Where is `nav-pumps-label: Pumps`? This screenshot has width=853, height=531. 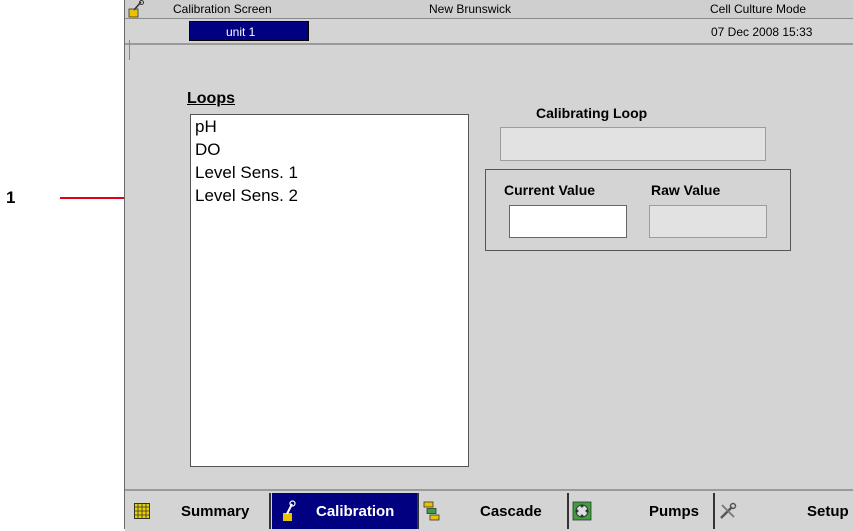
nav-pumps-label: Pumps is located at coordinates (674, 511).